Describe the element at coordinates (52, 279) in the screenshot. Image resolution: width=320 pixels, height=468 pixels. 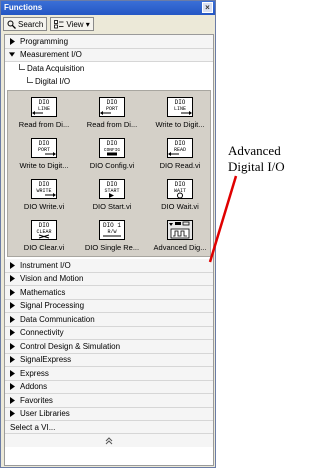
I see `category-label: Vision and Motion` at that location.